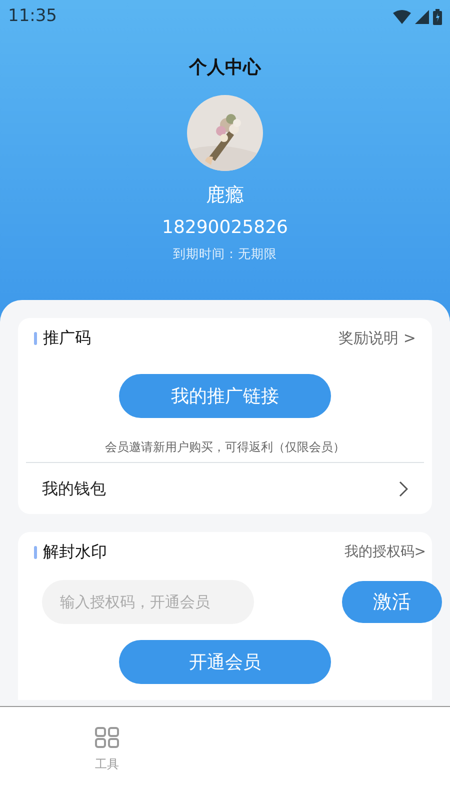  What do you see at coordinates (437, 17) in the screenshot?
I see `battery-icon` at bounding box center [437, 17].